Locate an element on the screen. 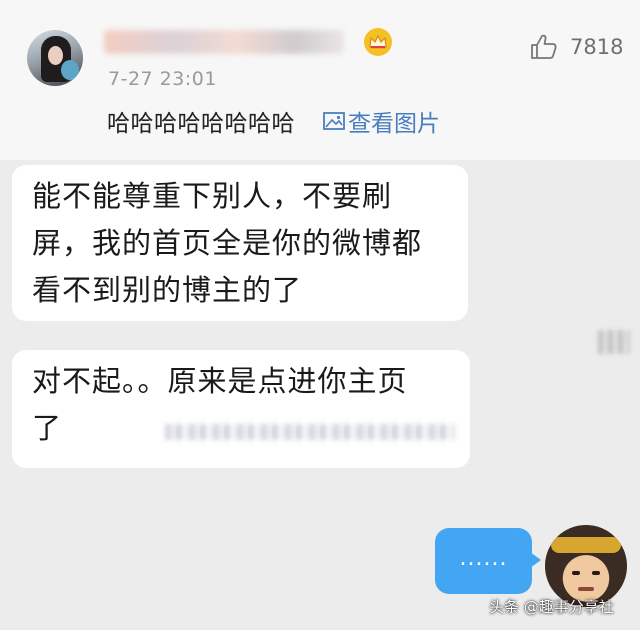 This screenshot has height=630, width=640. chat-bubble-received: 对不起。。原来是点进你主页 了 is located at coordinates (241, 409).